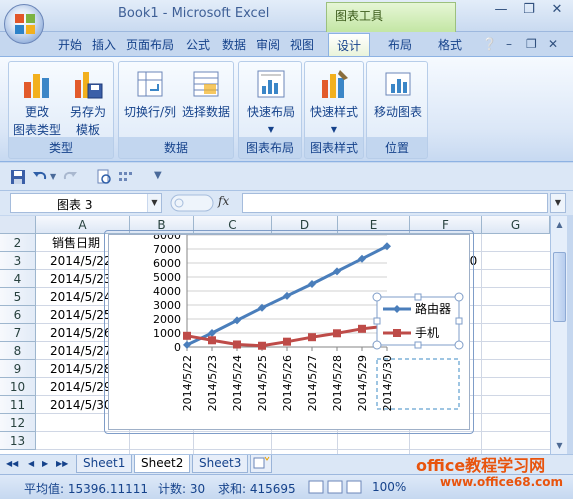 The image size is (573, 499). What do you see at coordinates (31, 463) in the screenshot?
I see `prev-sheet-icon: ◀` at bounding box center [31, 463].